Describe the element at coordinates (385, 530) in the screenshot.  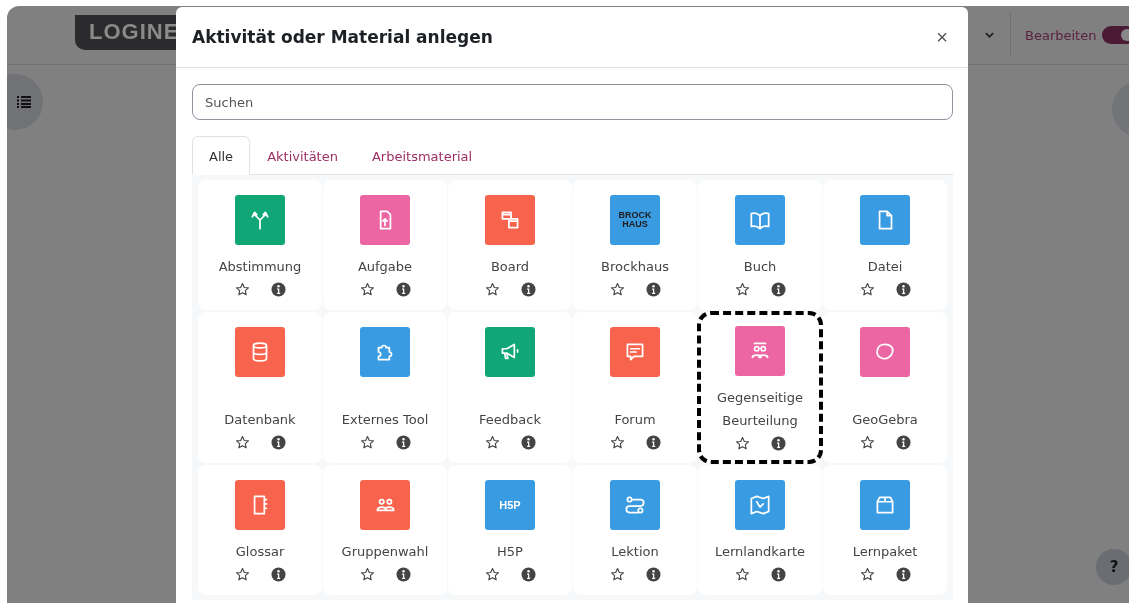
I see `activity-card: Gruppenwahl` at that location.